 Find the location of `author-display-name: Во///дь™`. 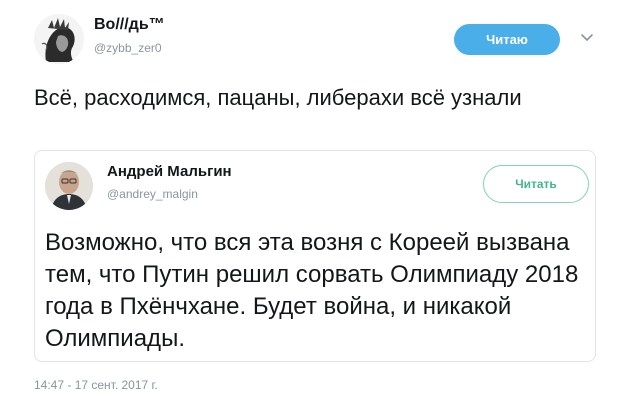

author-display-name: Во///дь™ is located at coordinates (129, 25).